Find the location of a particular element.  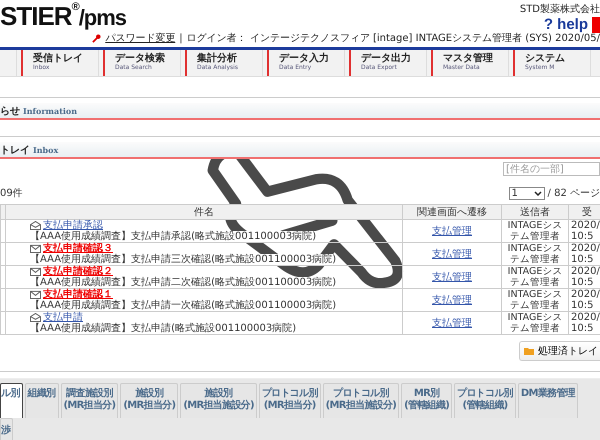

message-title-link: 支払申請確認１ is located at coordinates (78, 294).